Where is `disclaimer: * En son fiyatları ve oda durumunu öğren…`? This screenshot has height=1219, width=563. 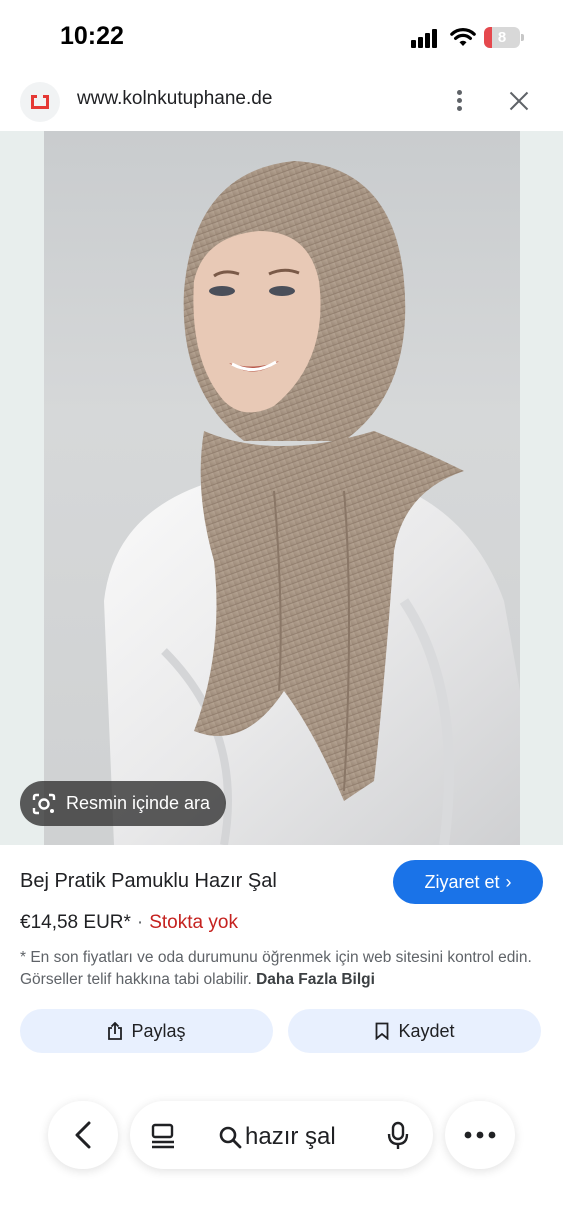 disclaimer: * En son fiyatları ve oda durumunu öğren… is located at coordinates (282, 969).